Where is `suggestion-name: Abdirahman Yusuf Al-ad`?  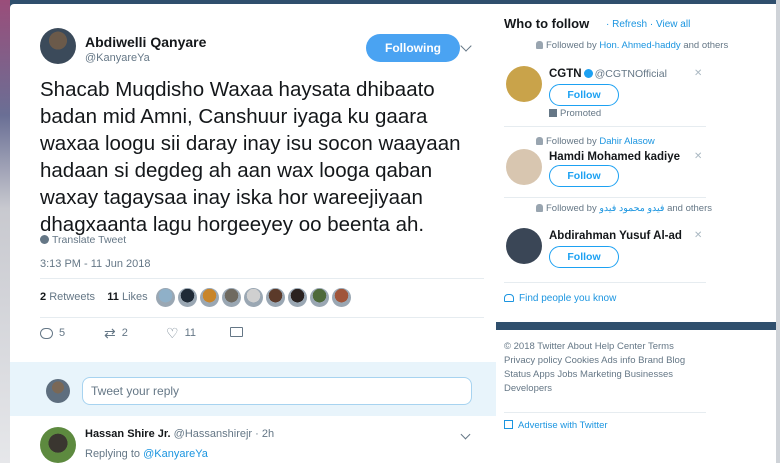 suggestion-name: Abdirahman Yusuf Al-ad is located at coordinates (629, 236).